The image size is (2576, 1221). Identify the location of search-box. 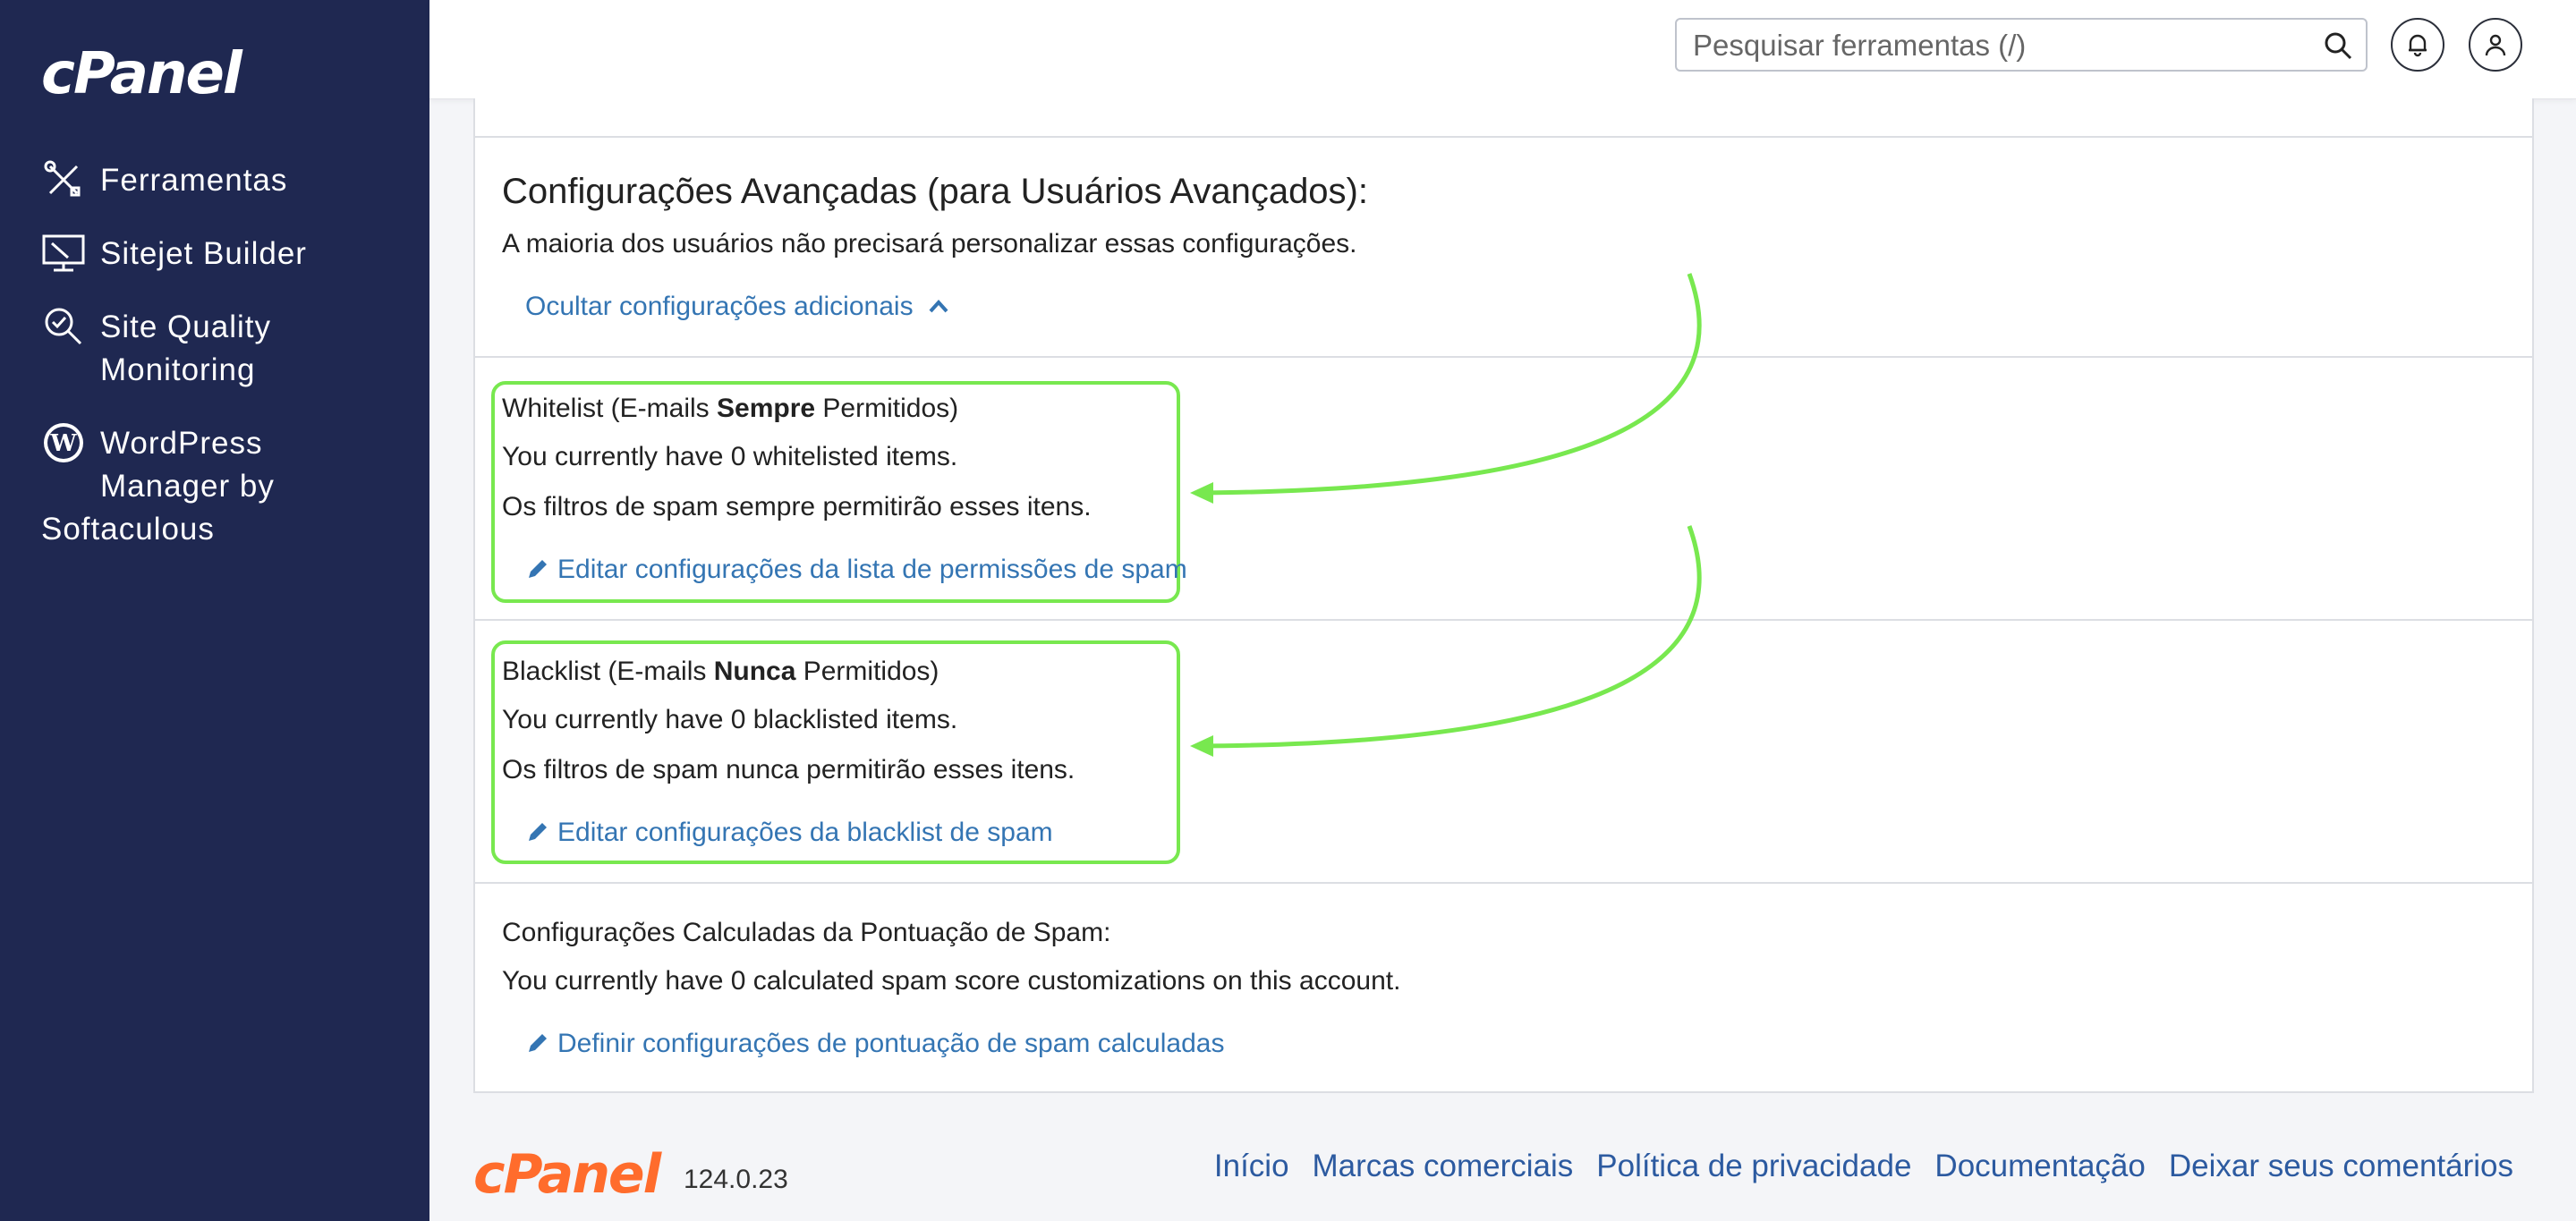
(2021, 45).